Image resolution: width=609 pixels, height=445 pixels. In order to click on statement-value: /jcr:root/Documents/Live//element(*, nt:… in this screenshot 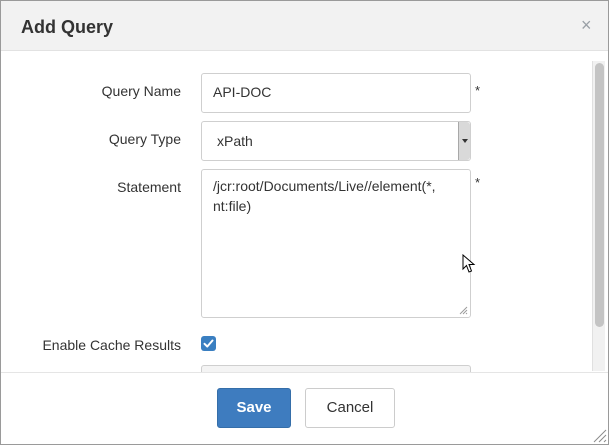, I will do `click(324, 196)`.